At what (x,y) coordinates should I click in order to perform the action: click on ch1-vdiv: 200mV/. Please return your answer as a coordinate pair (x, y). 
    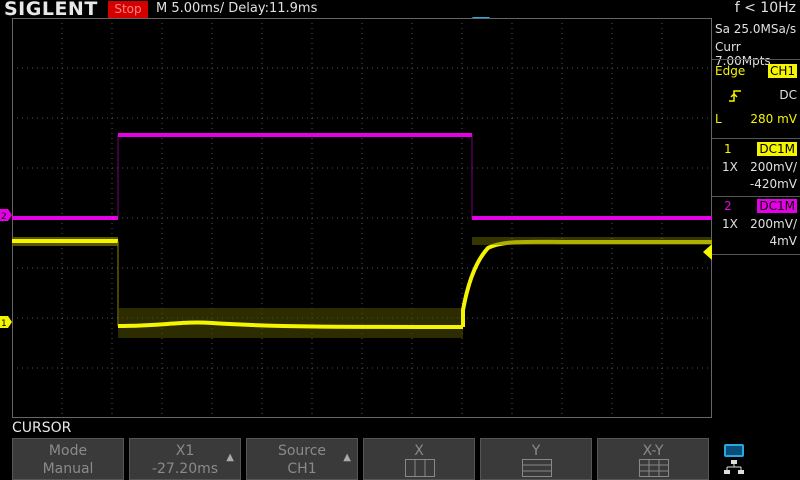
    Looking at the image, I should click on (773, 167).